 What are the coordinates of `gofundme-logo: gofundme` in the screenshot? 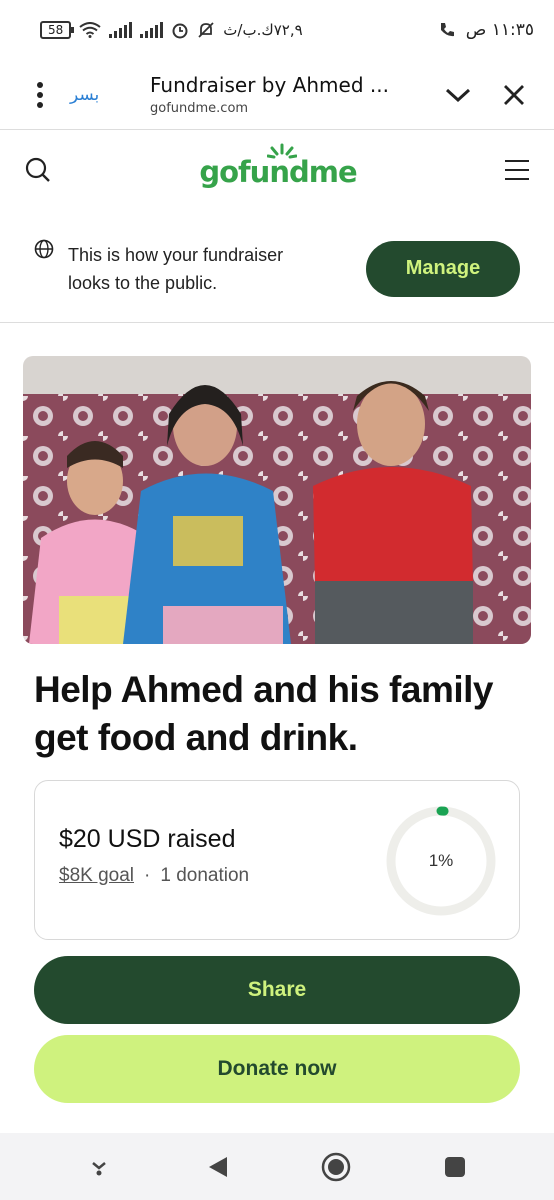 It's located at (278, 166).